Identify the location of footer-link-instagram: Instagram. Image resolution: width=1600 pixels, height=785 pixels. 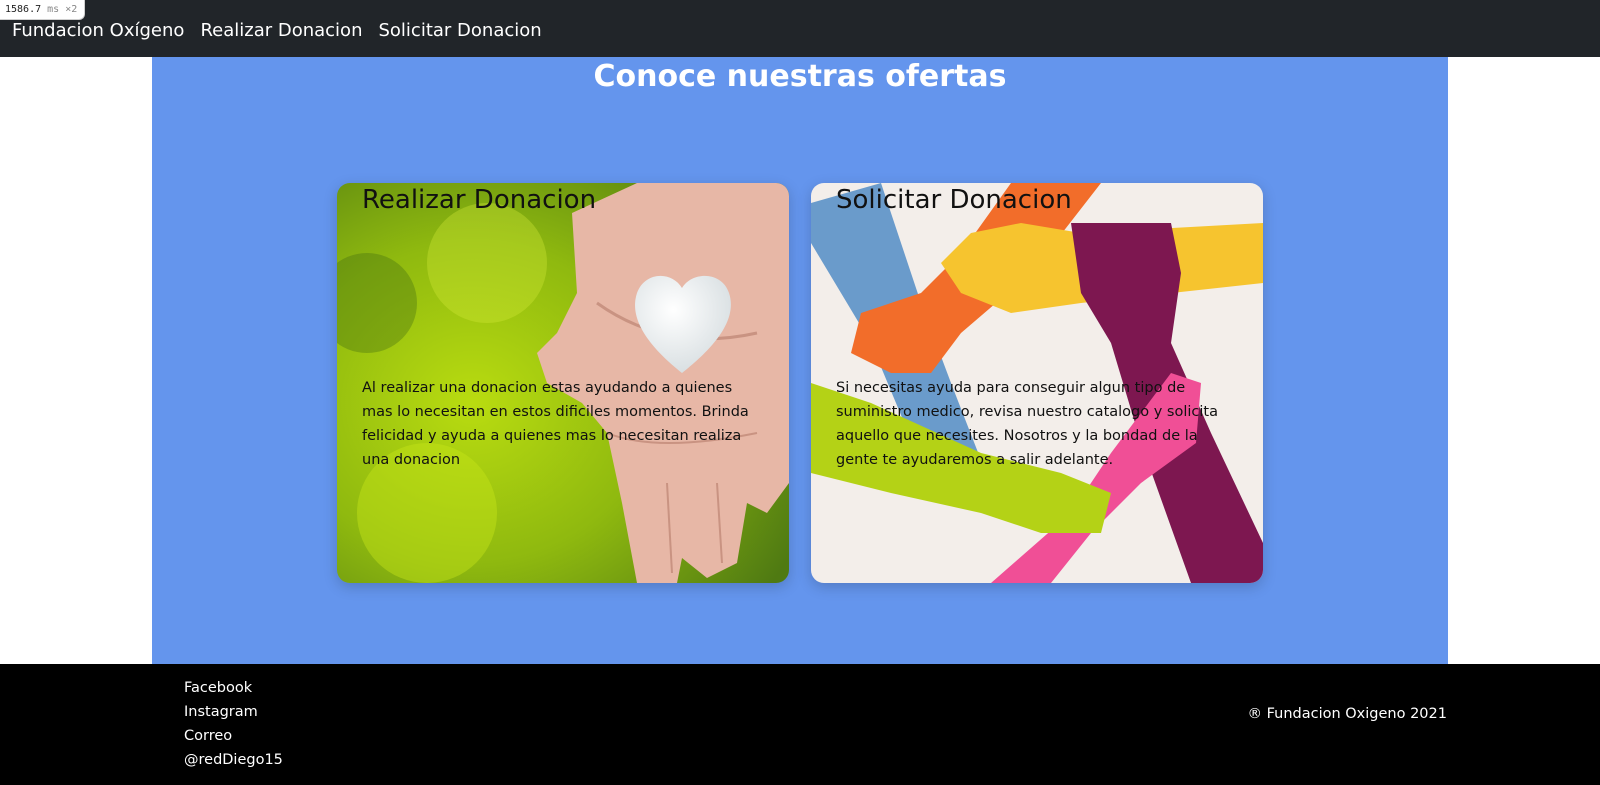
(233, 712).